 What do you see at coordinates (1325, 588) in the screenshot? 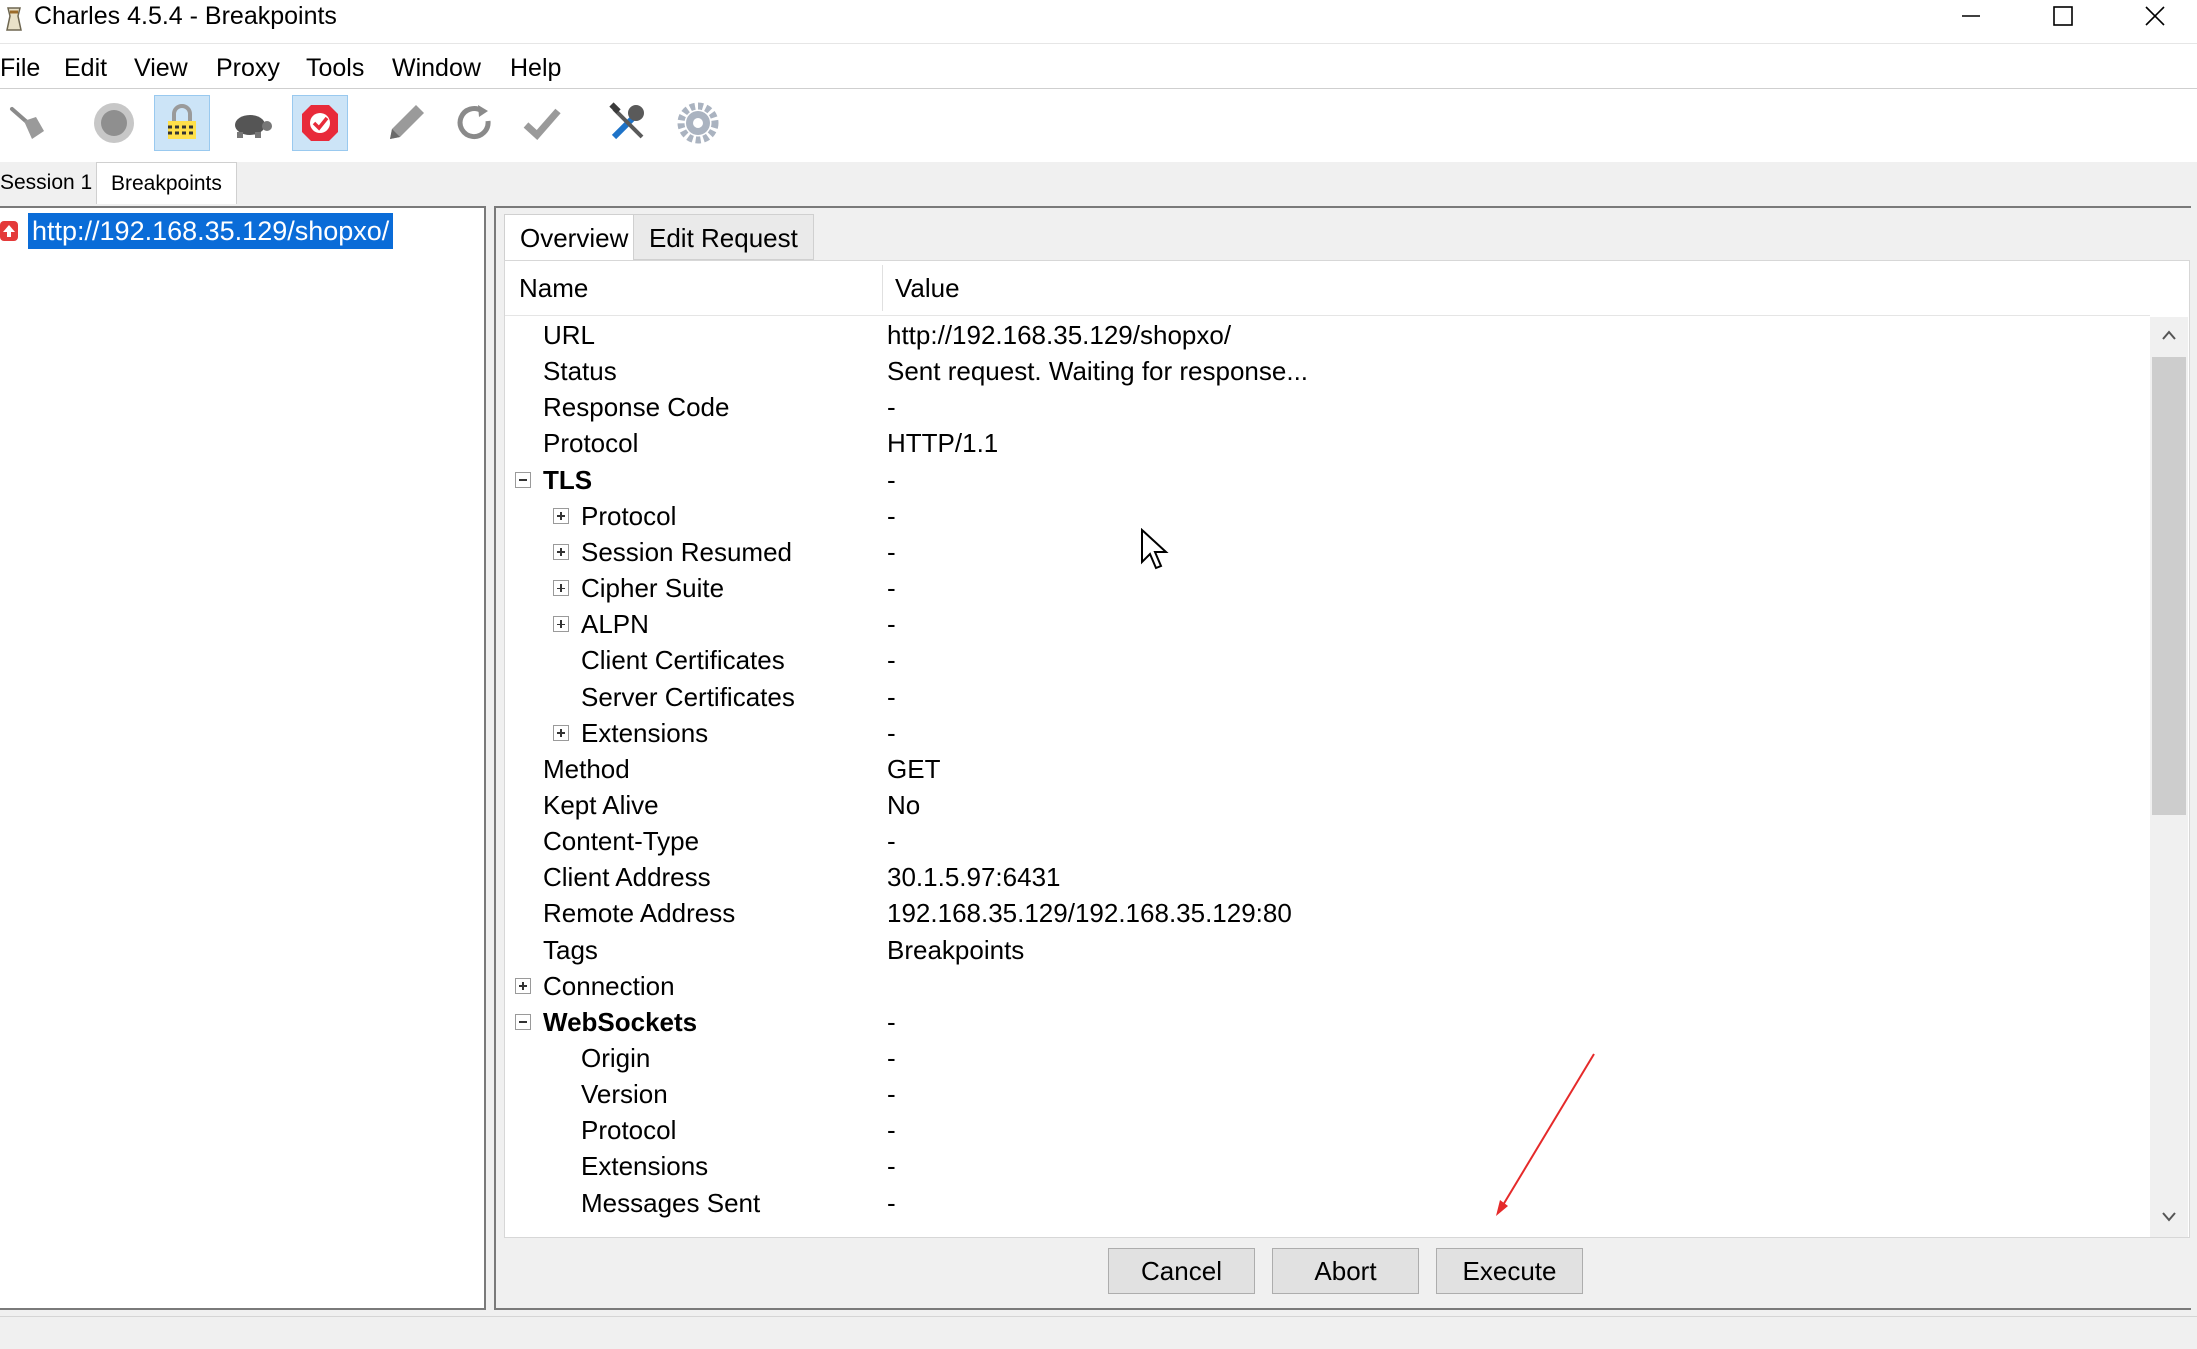
I see `table-row: Cipher Suite -` at bounding box center [1325, 588].